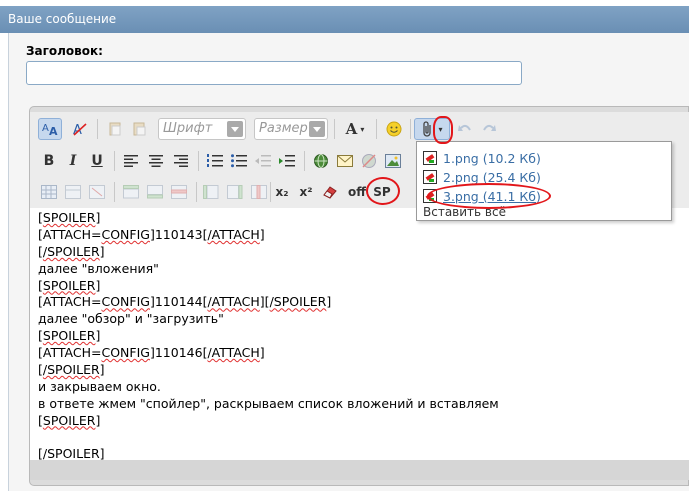  Describe the element at coordinates (215, 161) in the screenshot. I see `numbered-list-icon` at that location.